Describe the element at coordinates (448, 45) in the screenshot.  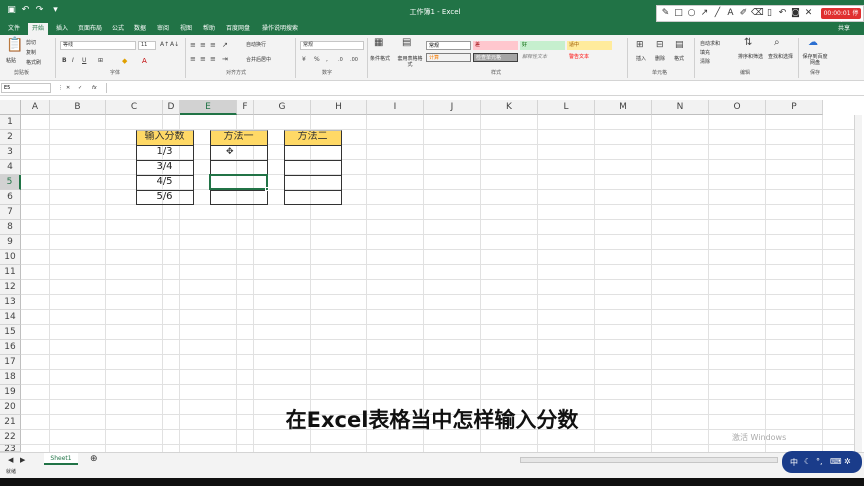
I see `style-normal: 常规` at that location.